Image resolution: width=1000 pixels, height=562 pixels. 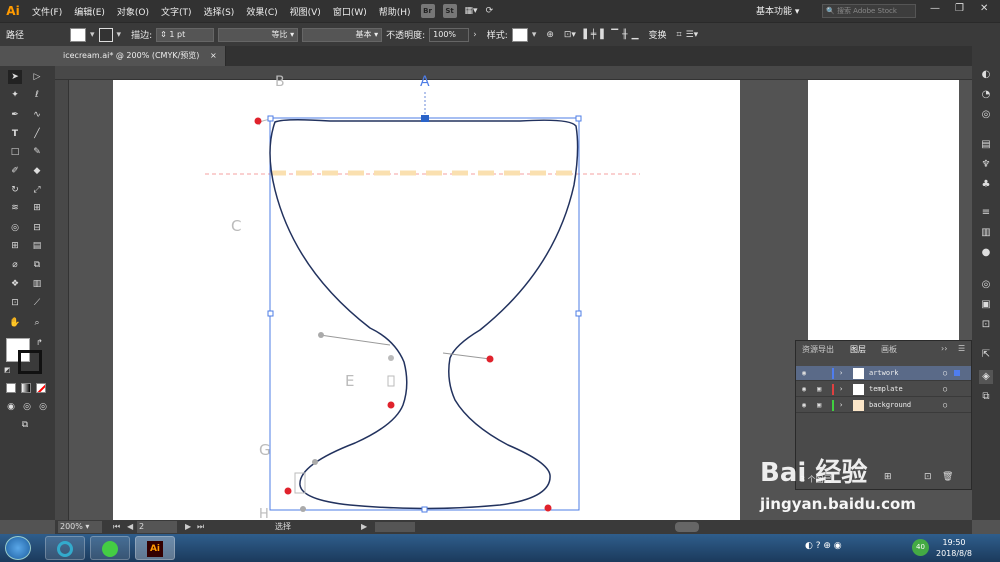 What do you see at coordinates (364, 527) in the screenshot?
I see `status-menu-arrow: ▶` at bounding box center [364, 527].